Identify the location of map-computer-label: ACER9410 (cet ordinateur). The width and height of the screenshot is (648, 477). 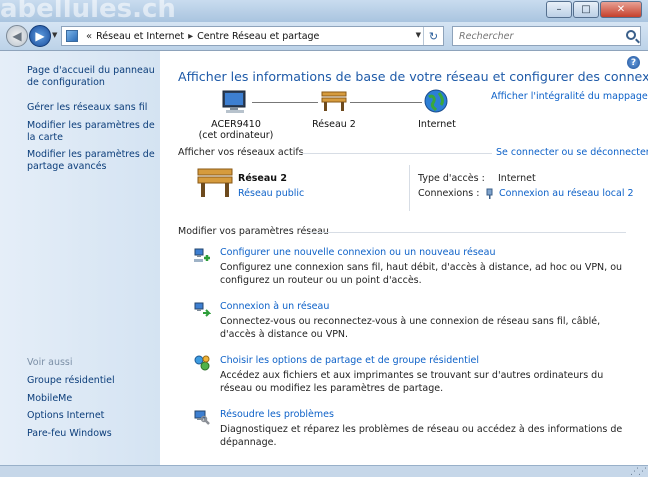
(236, 130).